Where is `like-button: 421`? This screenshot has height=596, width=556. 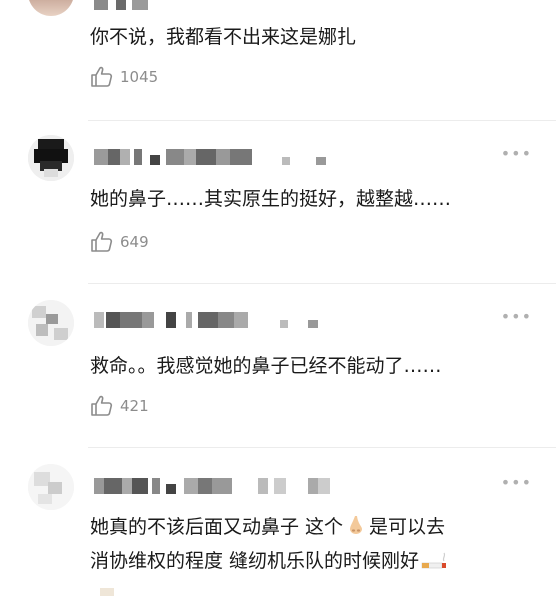
like-button: 421 is located at coordinates (119, 406).